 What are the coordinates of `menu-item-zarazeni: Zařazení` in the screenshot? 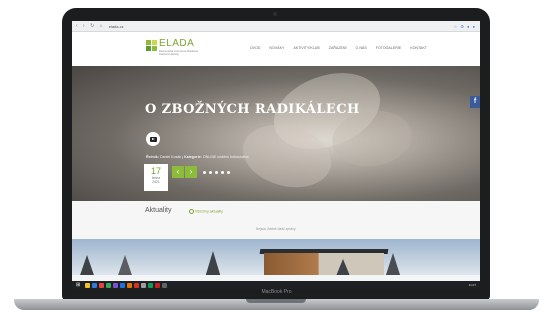 It's located at (338, 48).